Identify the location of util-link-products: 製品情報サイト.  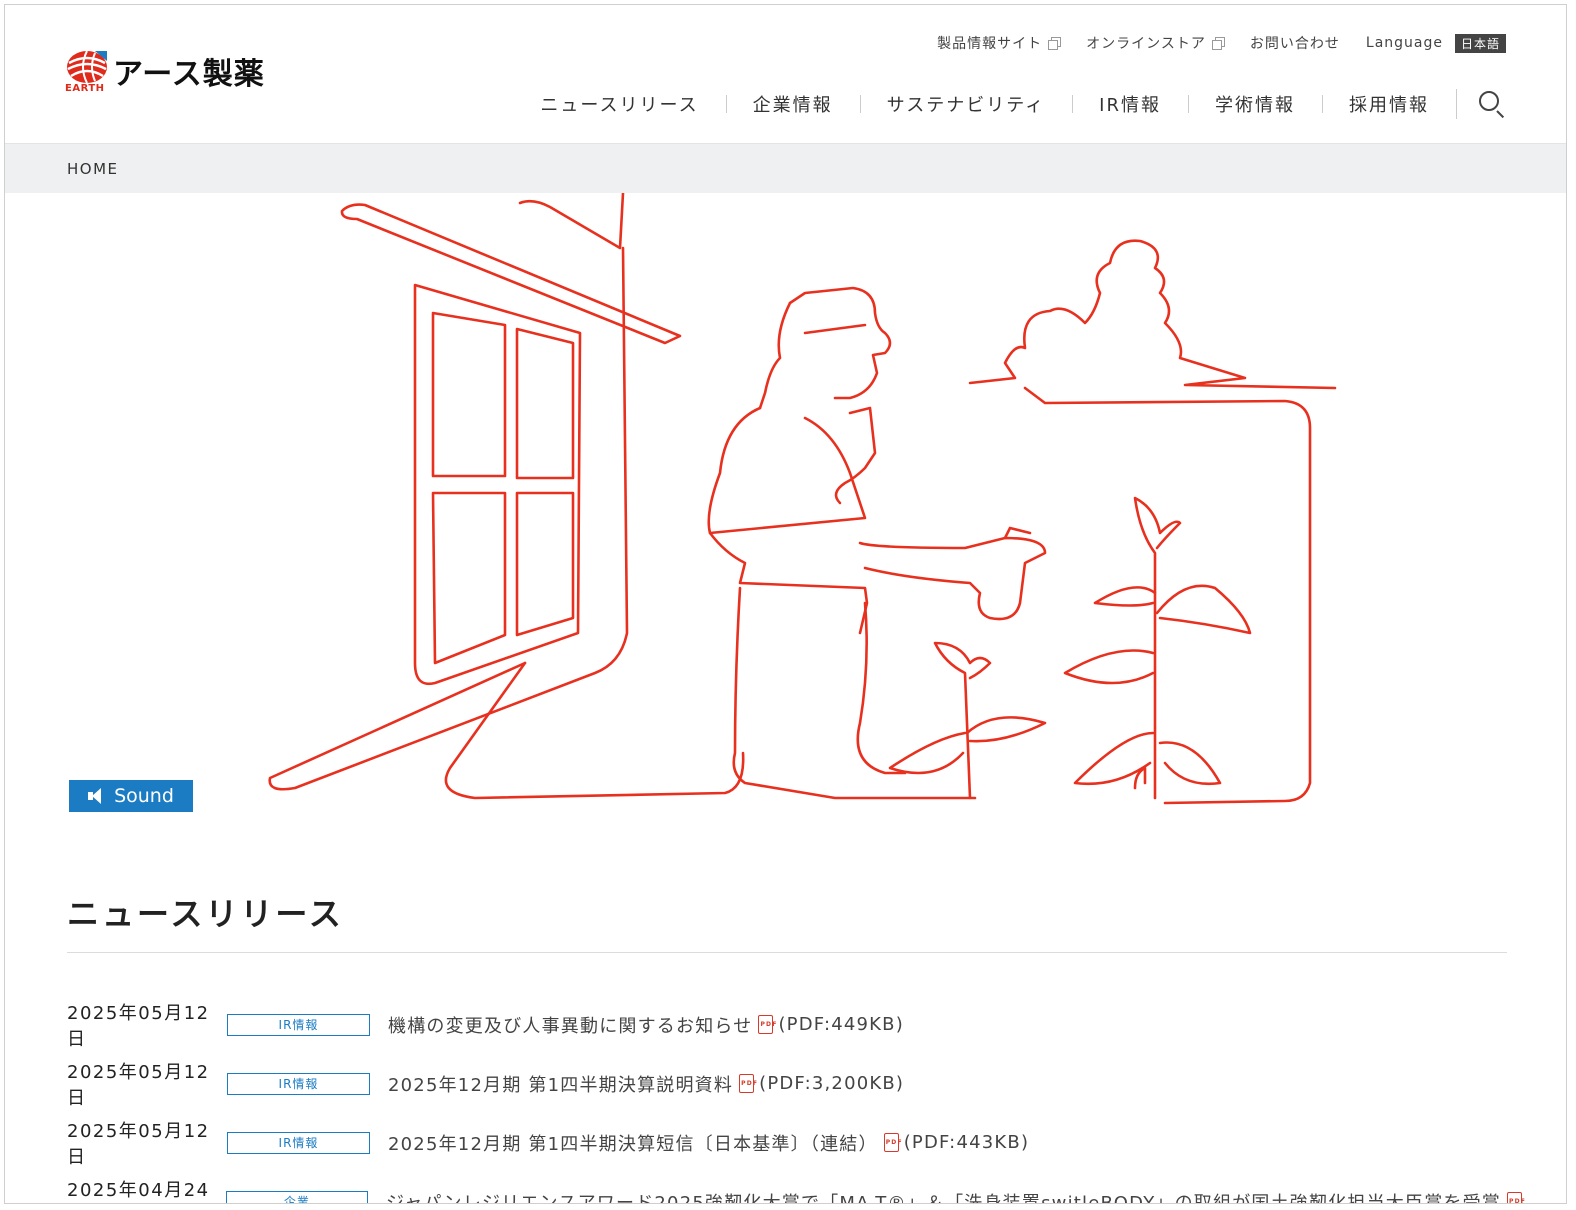
(999, 43).